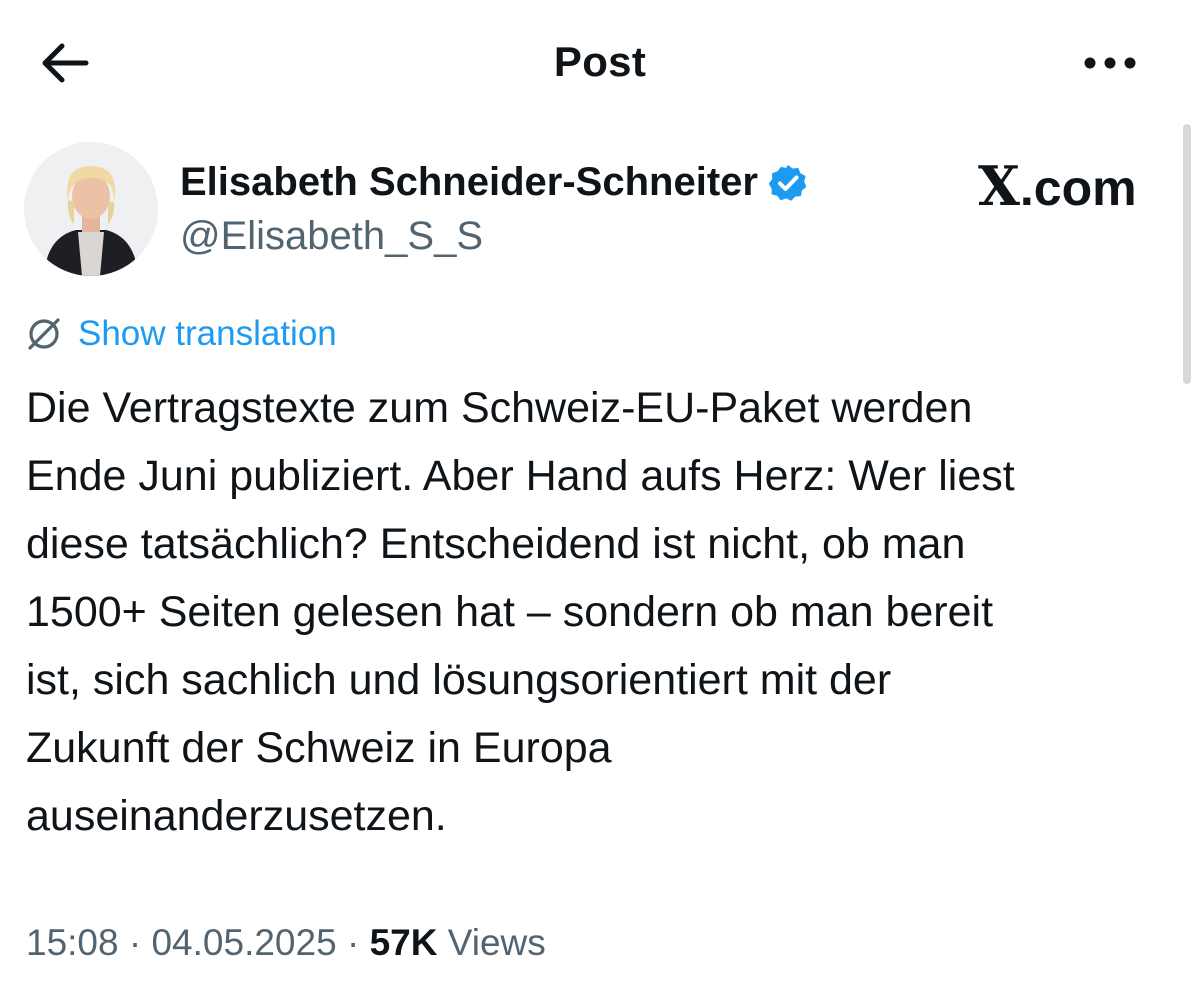 The height and width of the screenshot is (1000, 1200). Describe the element at coordinates (497, 942) in the screenshot. I see `views-label: Views` at that location.